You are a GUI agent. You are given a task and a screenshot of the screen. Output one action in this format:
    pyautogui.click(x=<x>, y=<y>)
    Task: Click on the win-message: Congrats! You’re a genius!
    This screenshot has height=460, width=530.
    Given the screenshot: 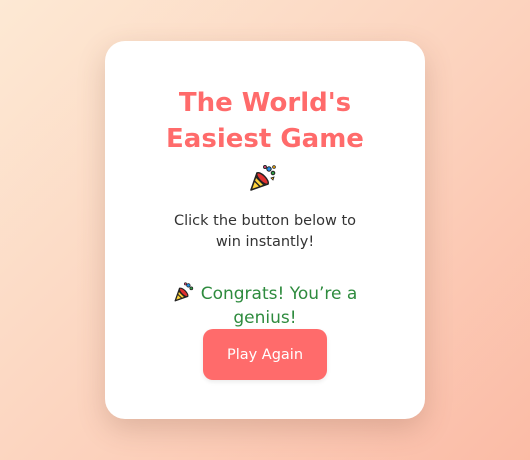 What is the action you would take?
    pyautogui.click(x=265, y=305)
    